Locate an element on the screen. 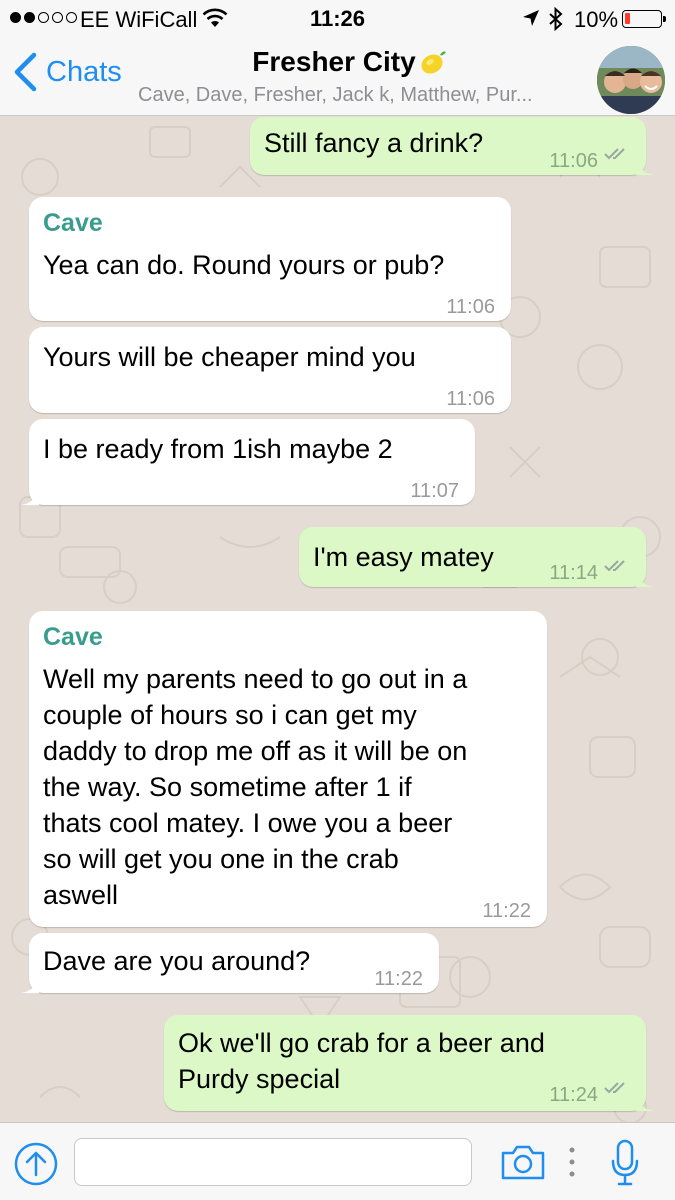 Image resolution: width=675 pixels, height=1200 pixels. message-text-line: couple of hours so i can get my is located at coordinates (230, 715).